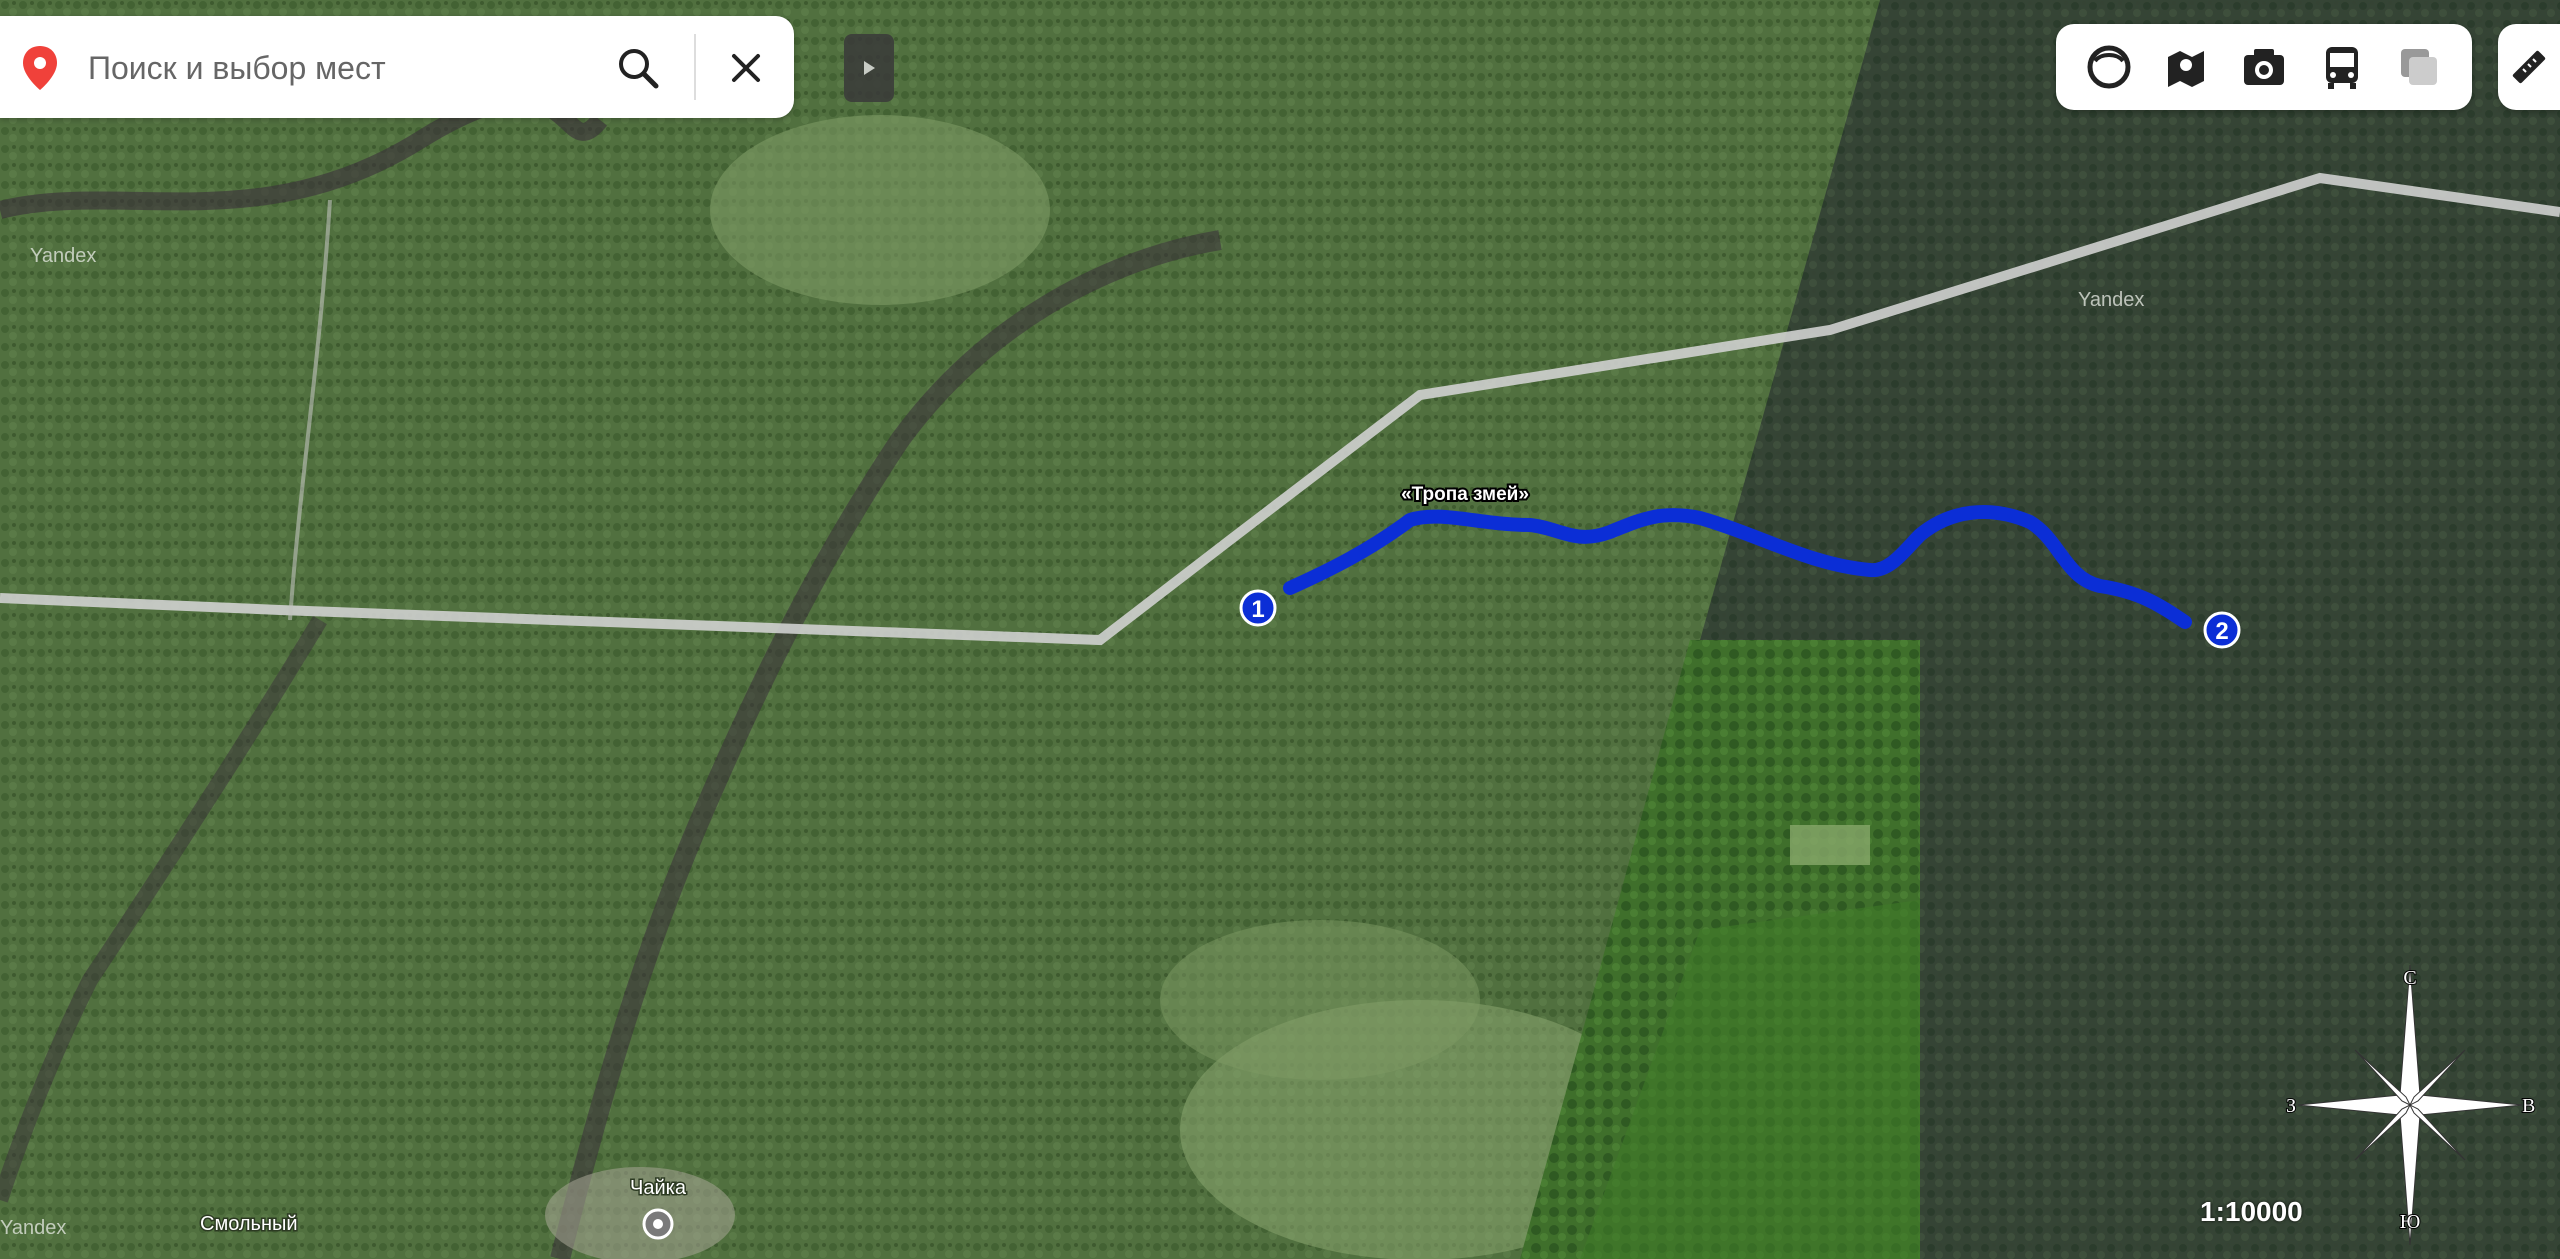 The width and height of the screenshot is (2560, 1259). I want to click on route-end-marker: 2, so click(2222, 630).